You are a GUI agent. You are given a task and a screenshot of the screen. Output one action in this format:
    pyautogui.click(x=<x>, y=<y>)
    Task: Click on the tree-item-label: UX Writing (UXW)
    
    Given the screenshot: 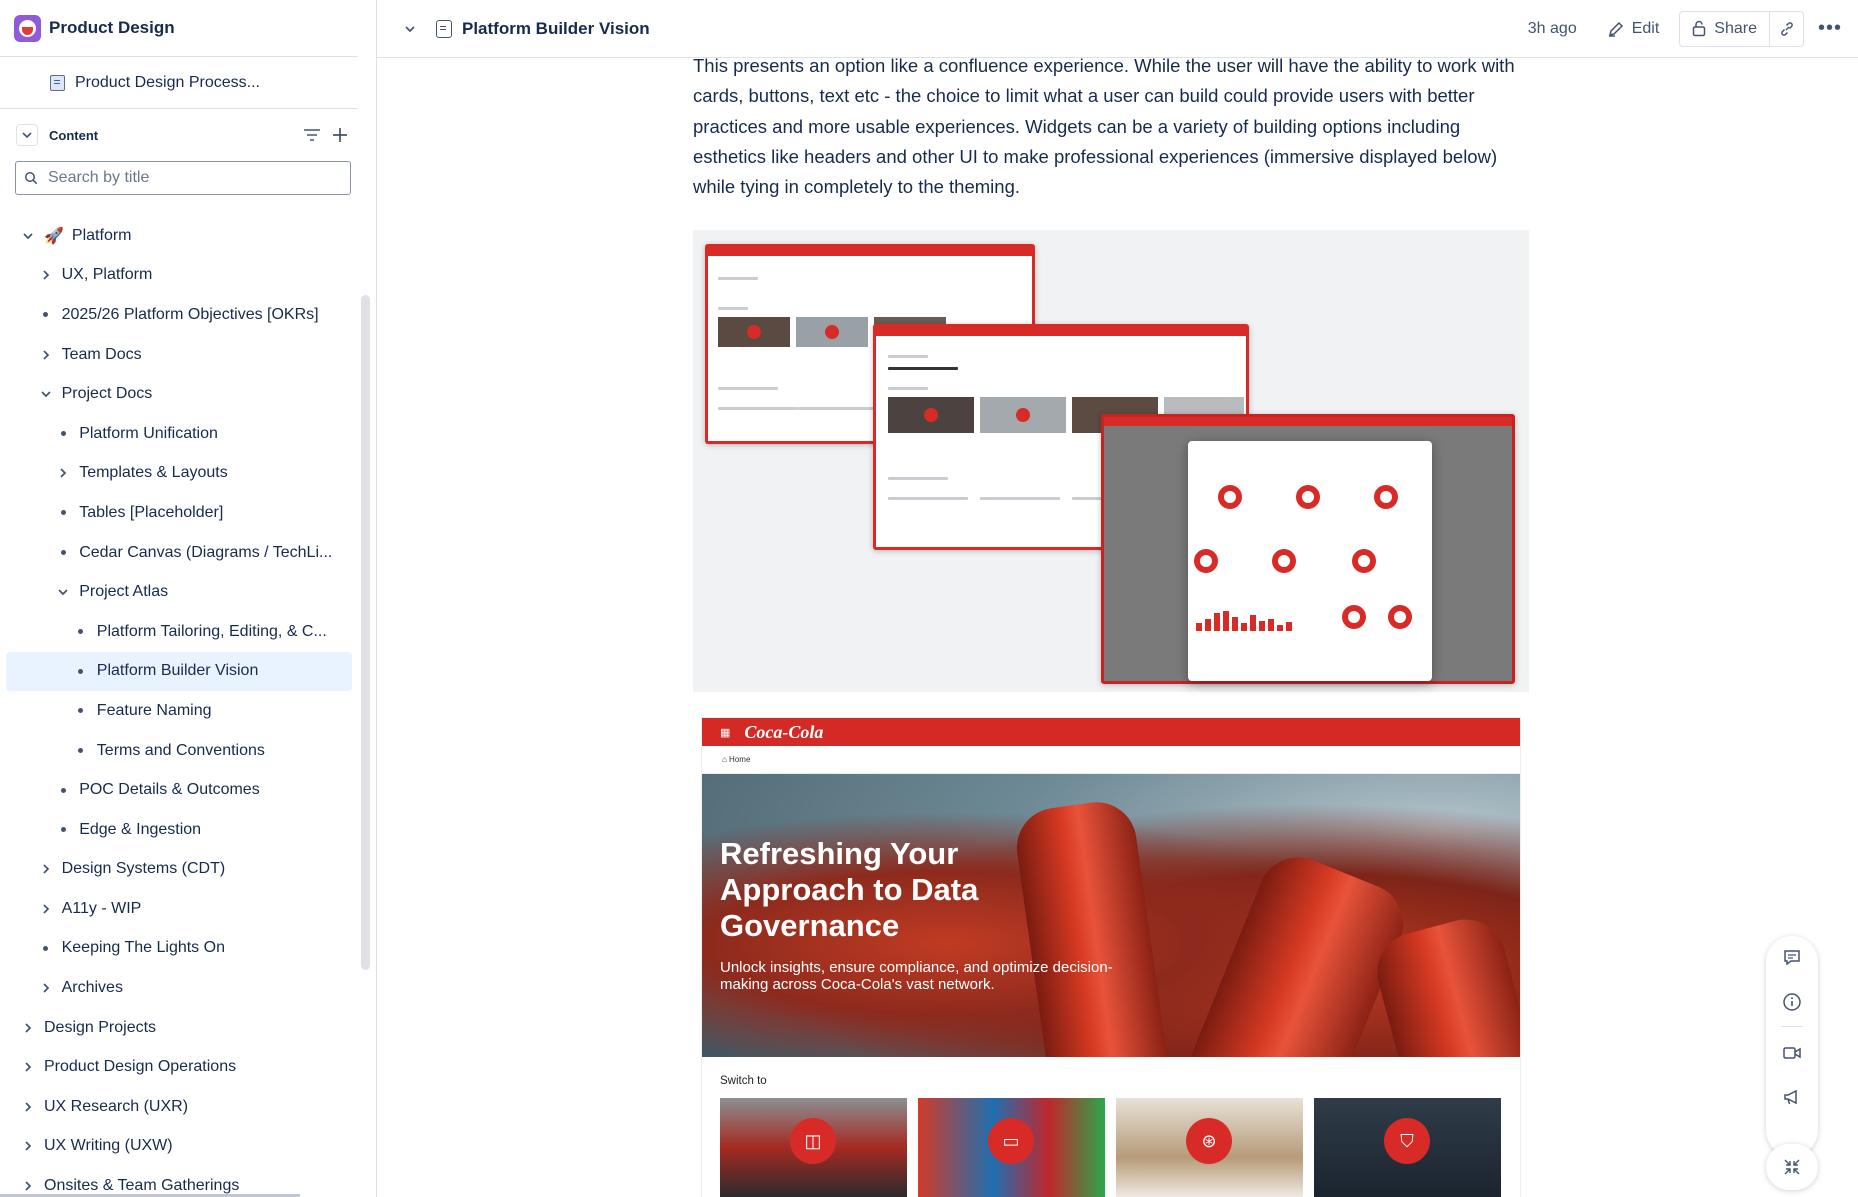 What is the action you would take?
    pyautogui.click(x=108, y=1146)
    